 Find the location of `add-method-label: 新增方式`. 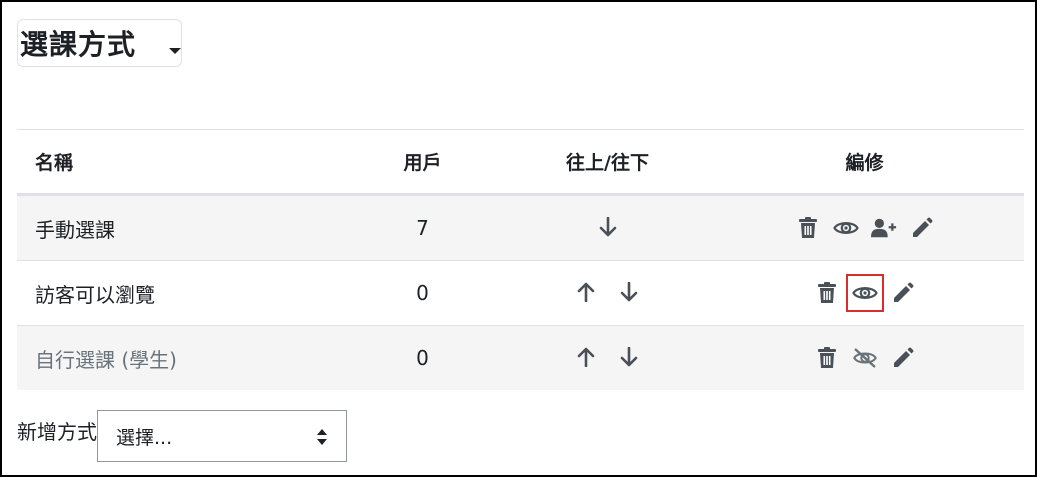

add-method-label: 新增方式 is located at coordinates (57, 431).